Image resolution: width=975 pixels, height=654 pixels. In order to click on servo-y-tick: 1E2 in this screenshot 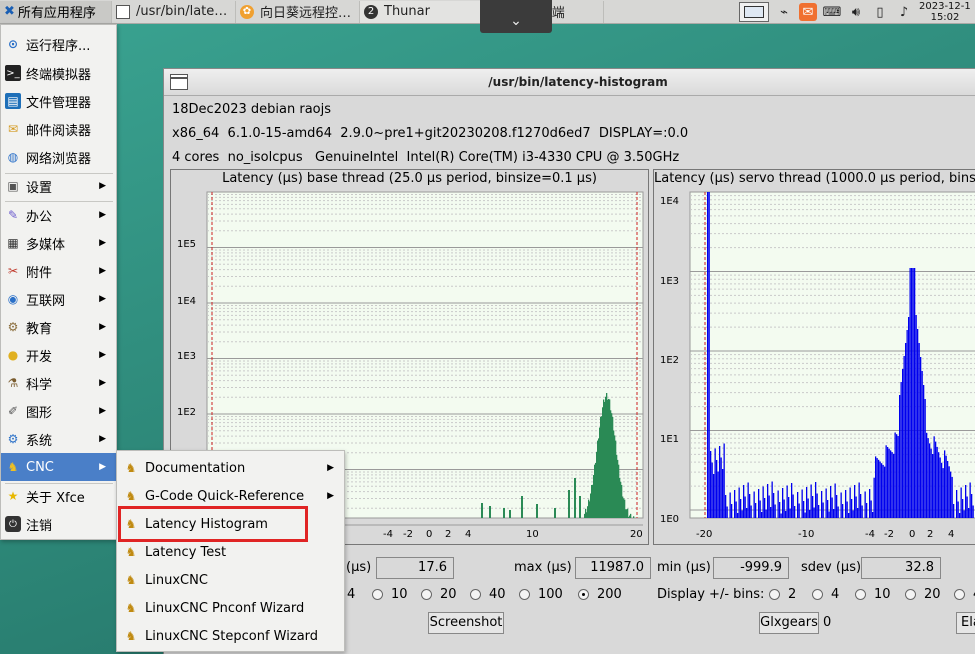, I will do `click(669, 360)`.